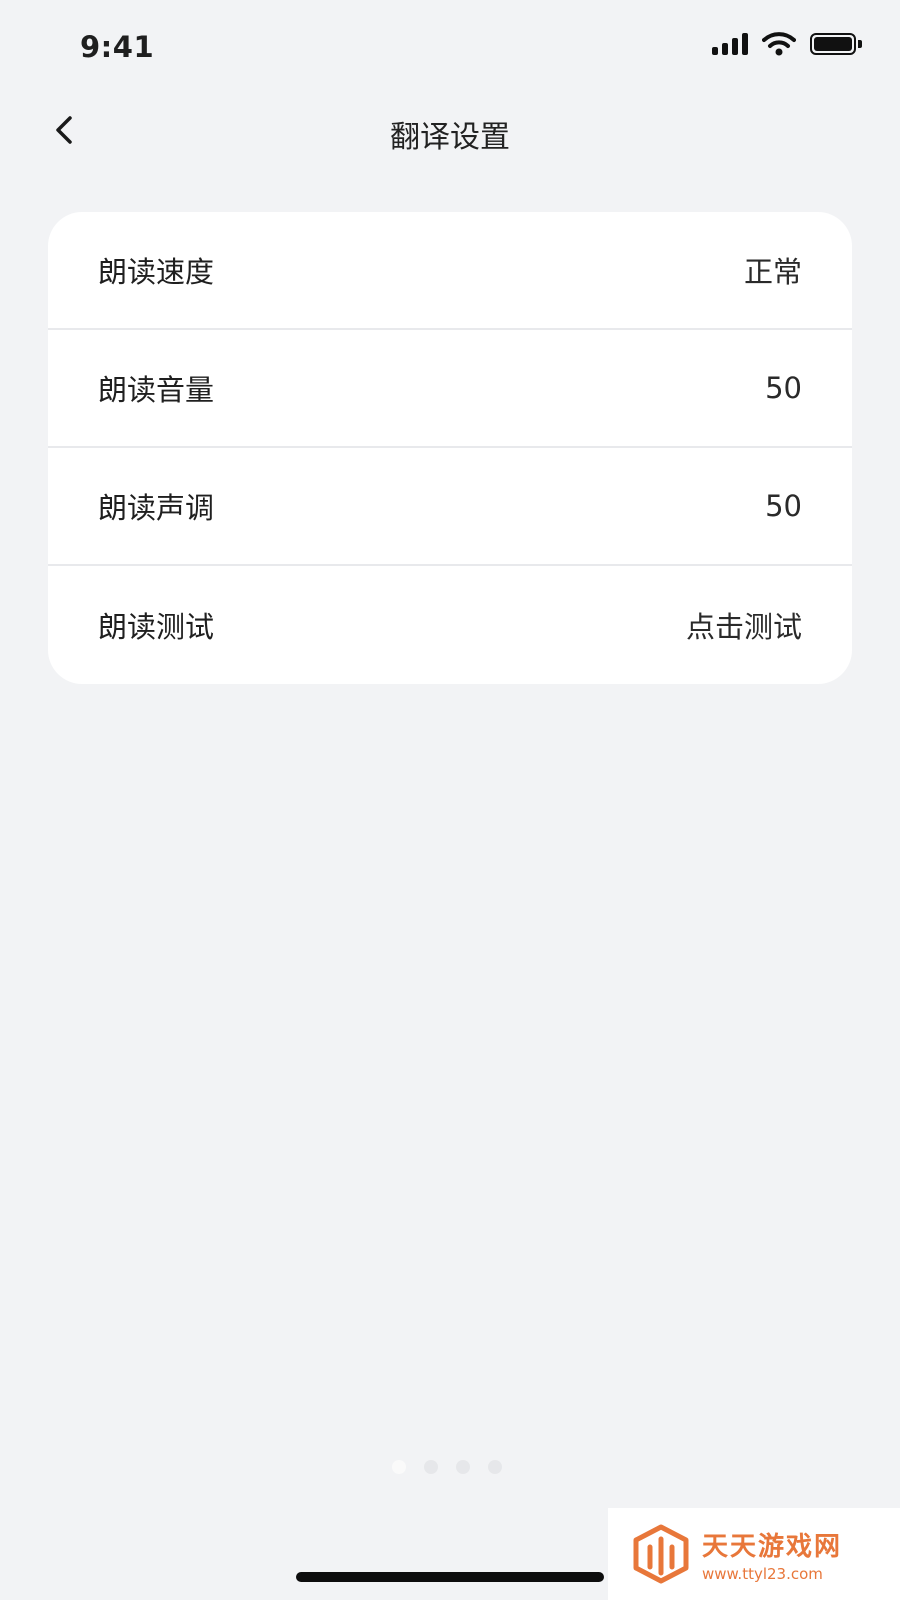 This screenshot has height=1600, width=900. I want to click on setting-label: 朗读测试, so click(156, 627).